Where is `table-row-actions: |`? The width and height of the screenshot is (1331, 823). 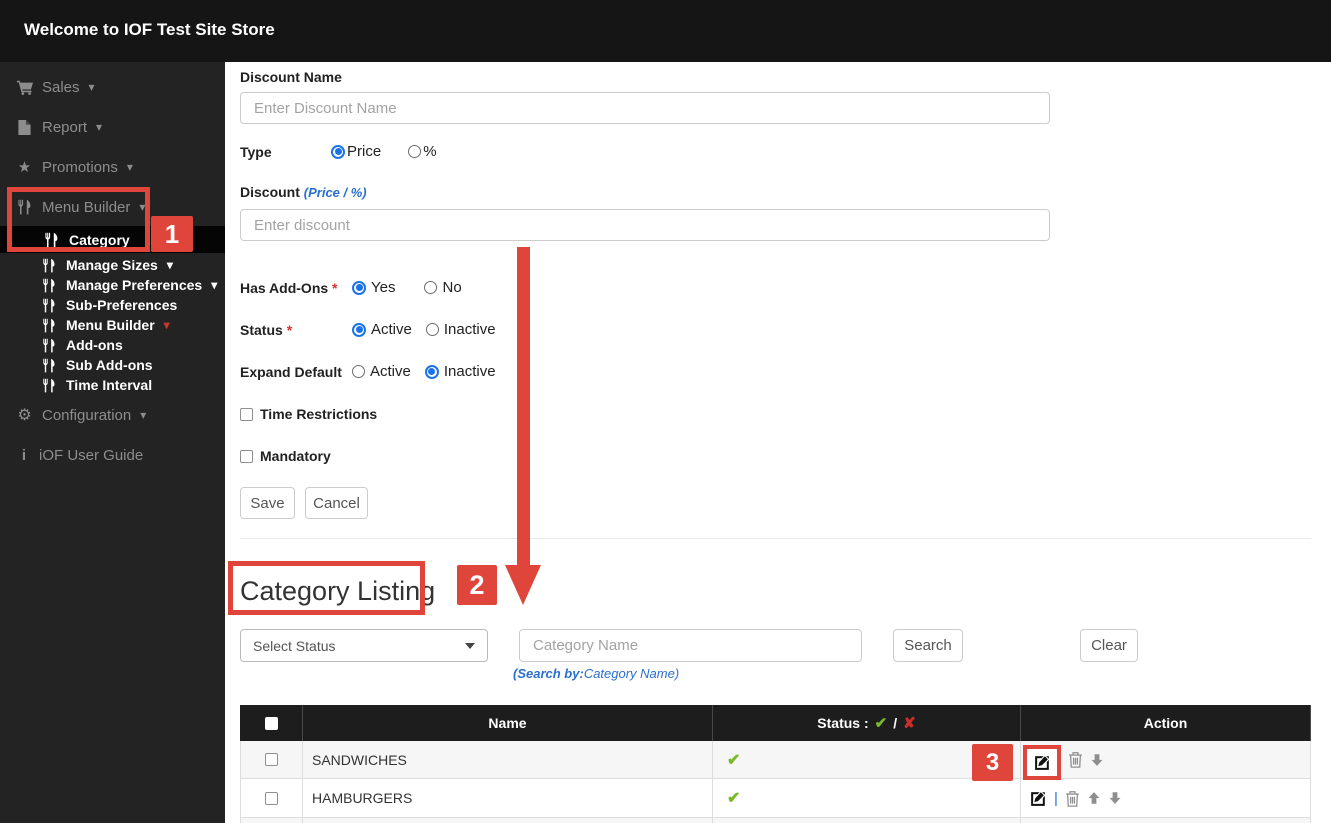 table-row-actions: | is located at coordinates (1166, 798).